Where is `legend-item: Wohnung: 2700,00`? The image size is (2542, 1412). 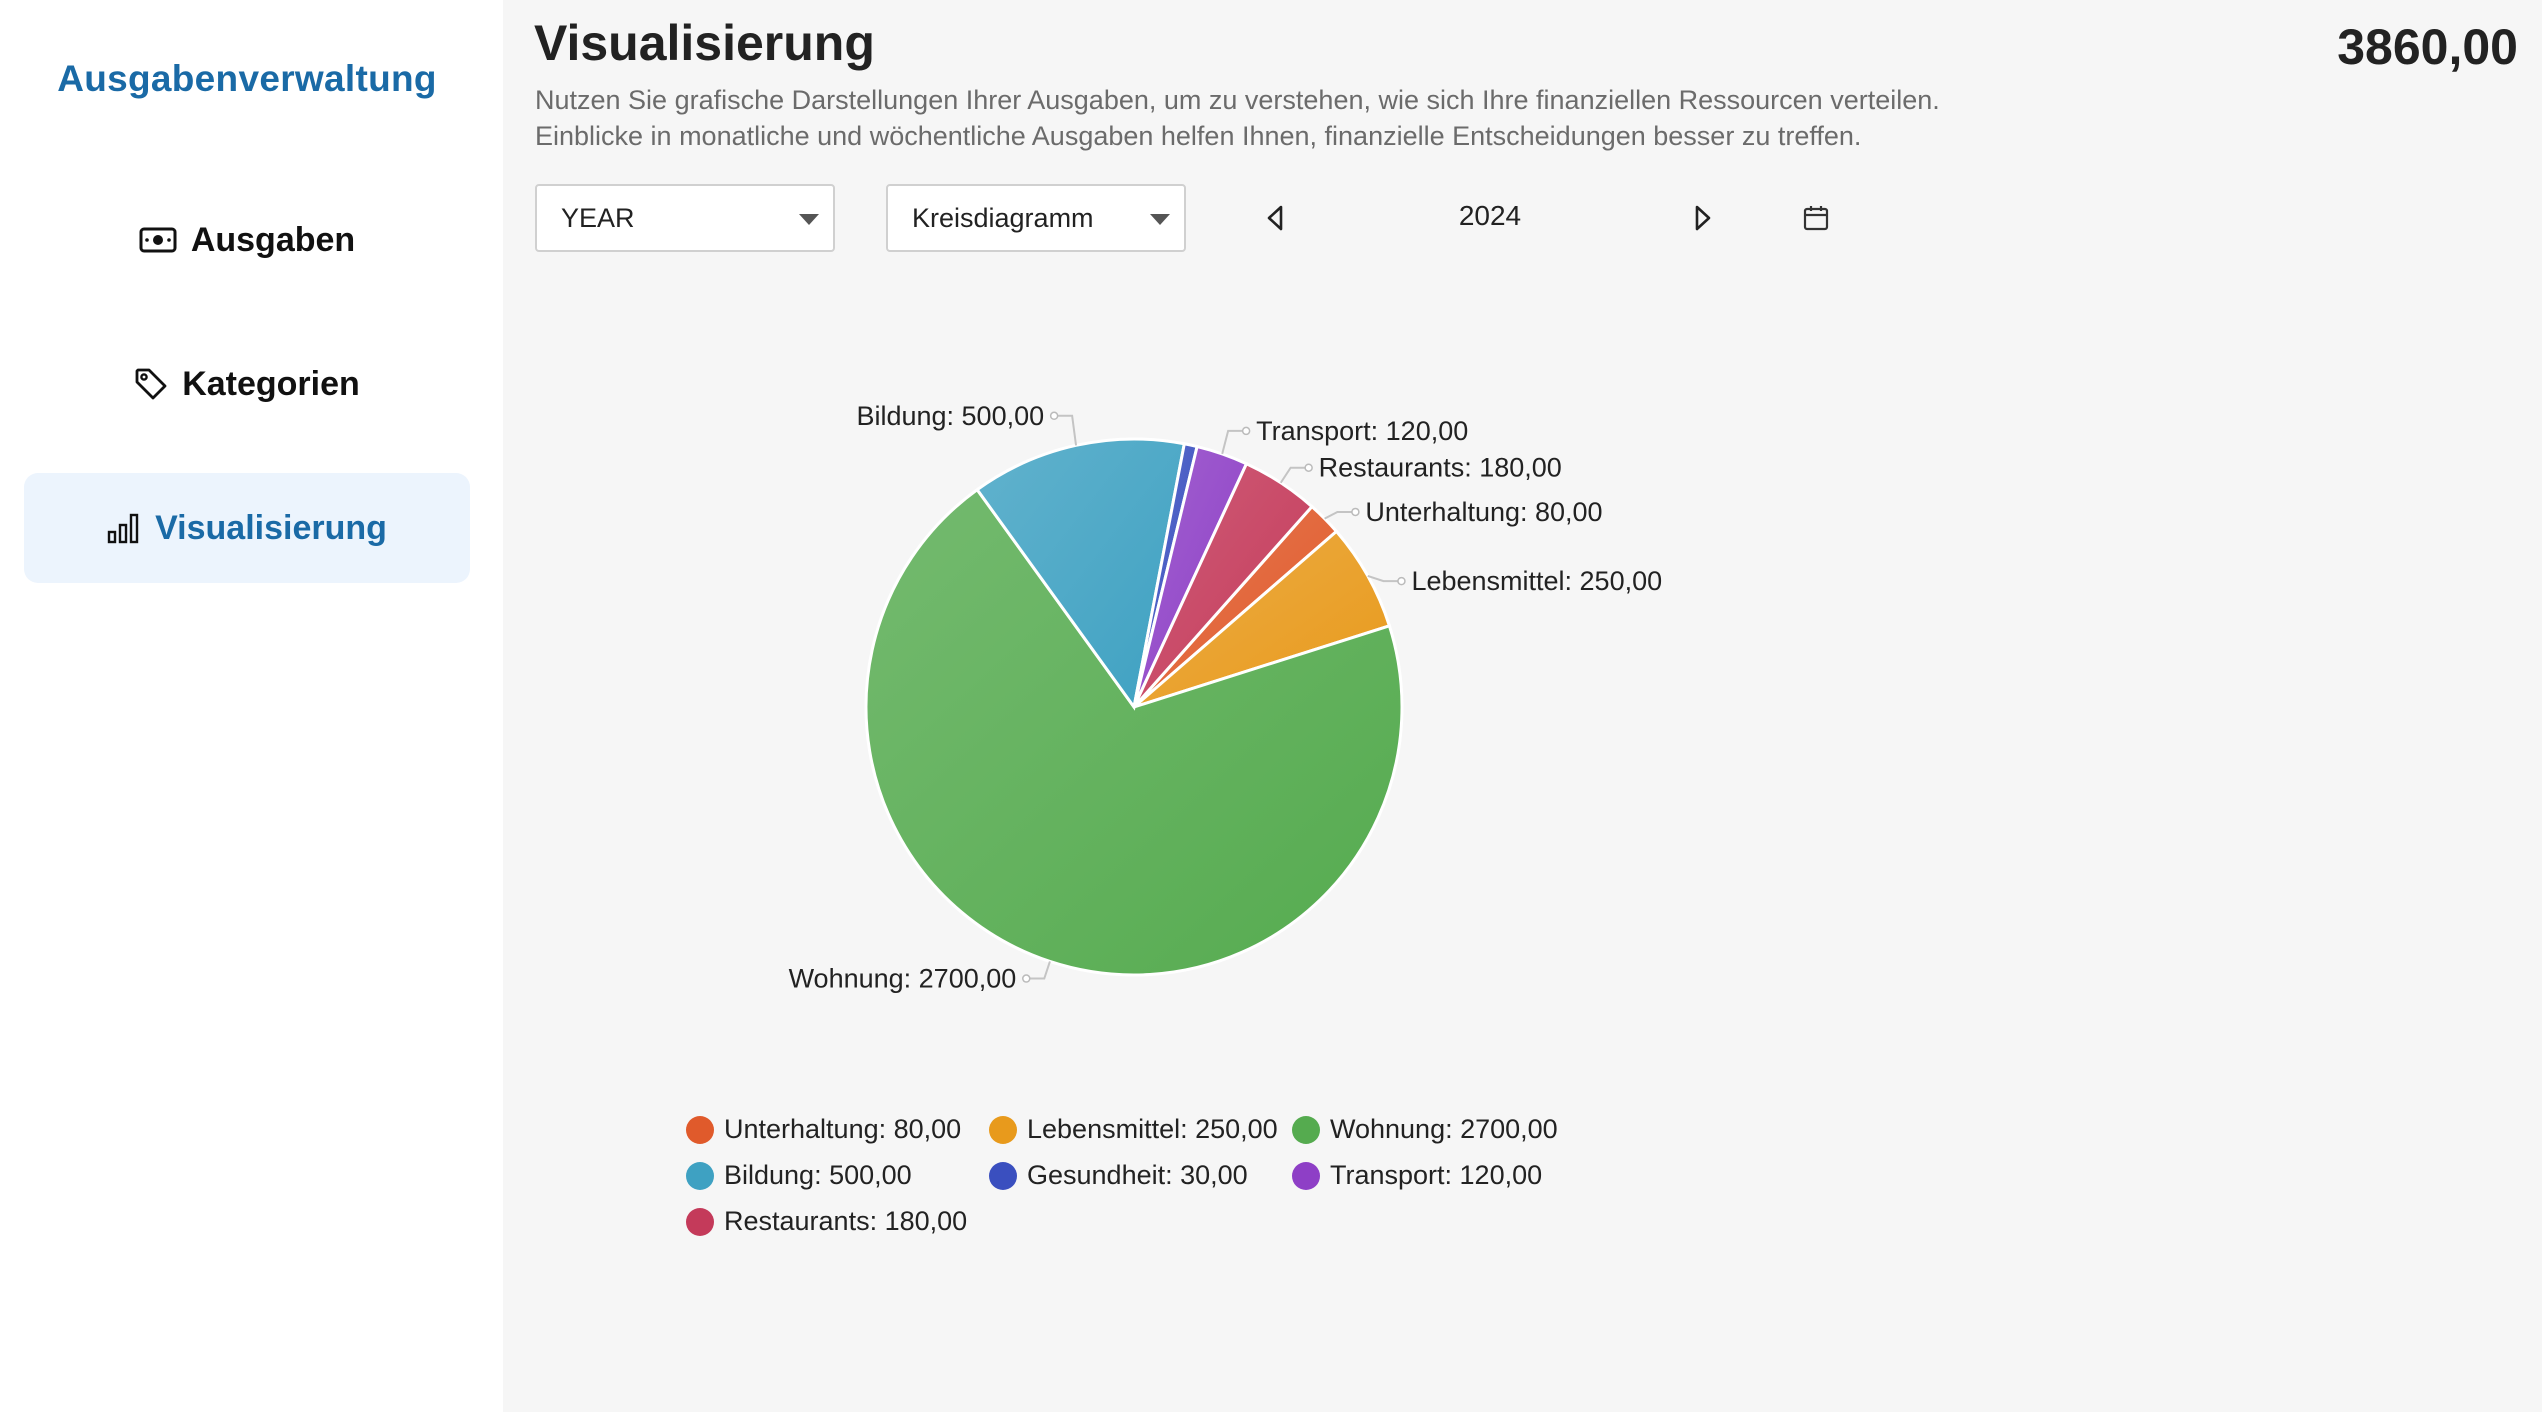
legend-item: Wohnung: 2700,00 is located at coordinates (1442, 1129).